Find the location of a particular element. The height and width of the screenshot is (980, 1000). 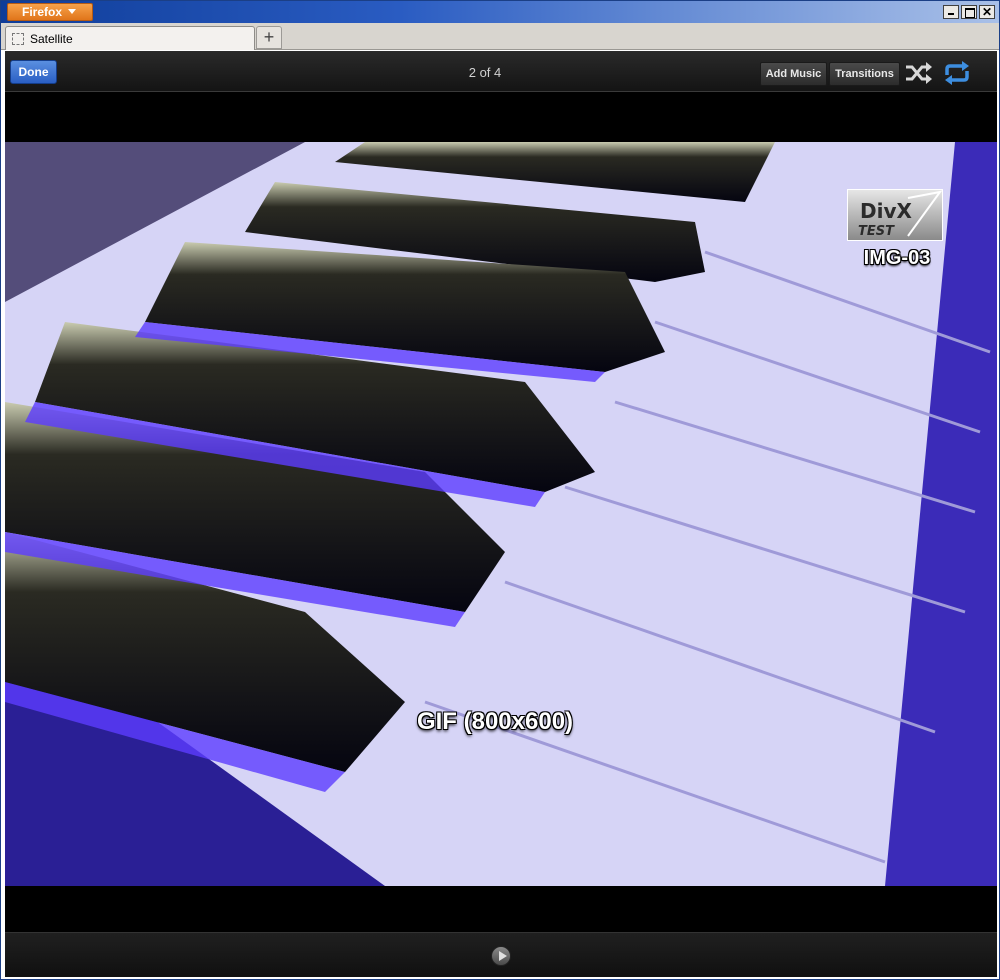

minimize-icon is located at coordinates (951, 12).